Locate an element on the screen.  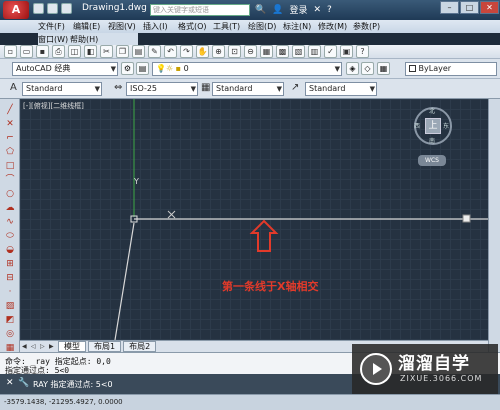
menu-dimension: 标注(N) is located at coordinates (300, 26).